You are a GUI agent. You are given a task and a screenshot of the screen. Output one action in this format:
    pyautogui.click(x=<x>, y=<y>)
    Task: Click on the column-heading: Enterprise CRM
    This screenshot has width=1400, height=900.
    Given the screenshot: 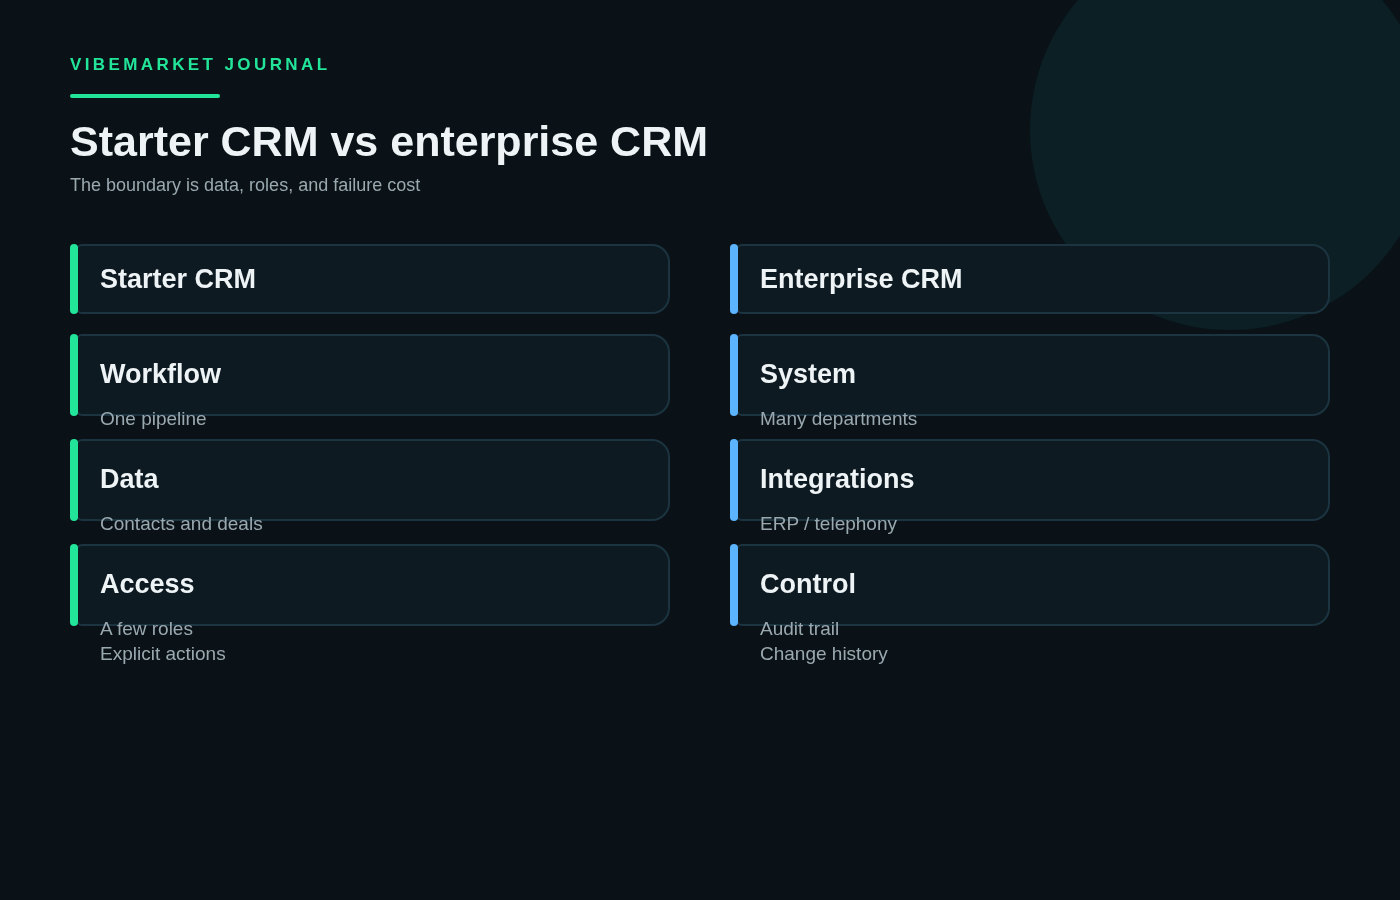 What is the action you would take?
    pyautogui.click(x=861, y=279)
    